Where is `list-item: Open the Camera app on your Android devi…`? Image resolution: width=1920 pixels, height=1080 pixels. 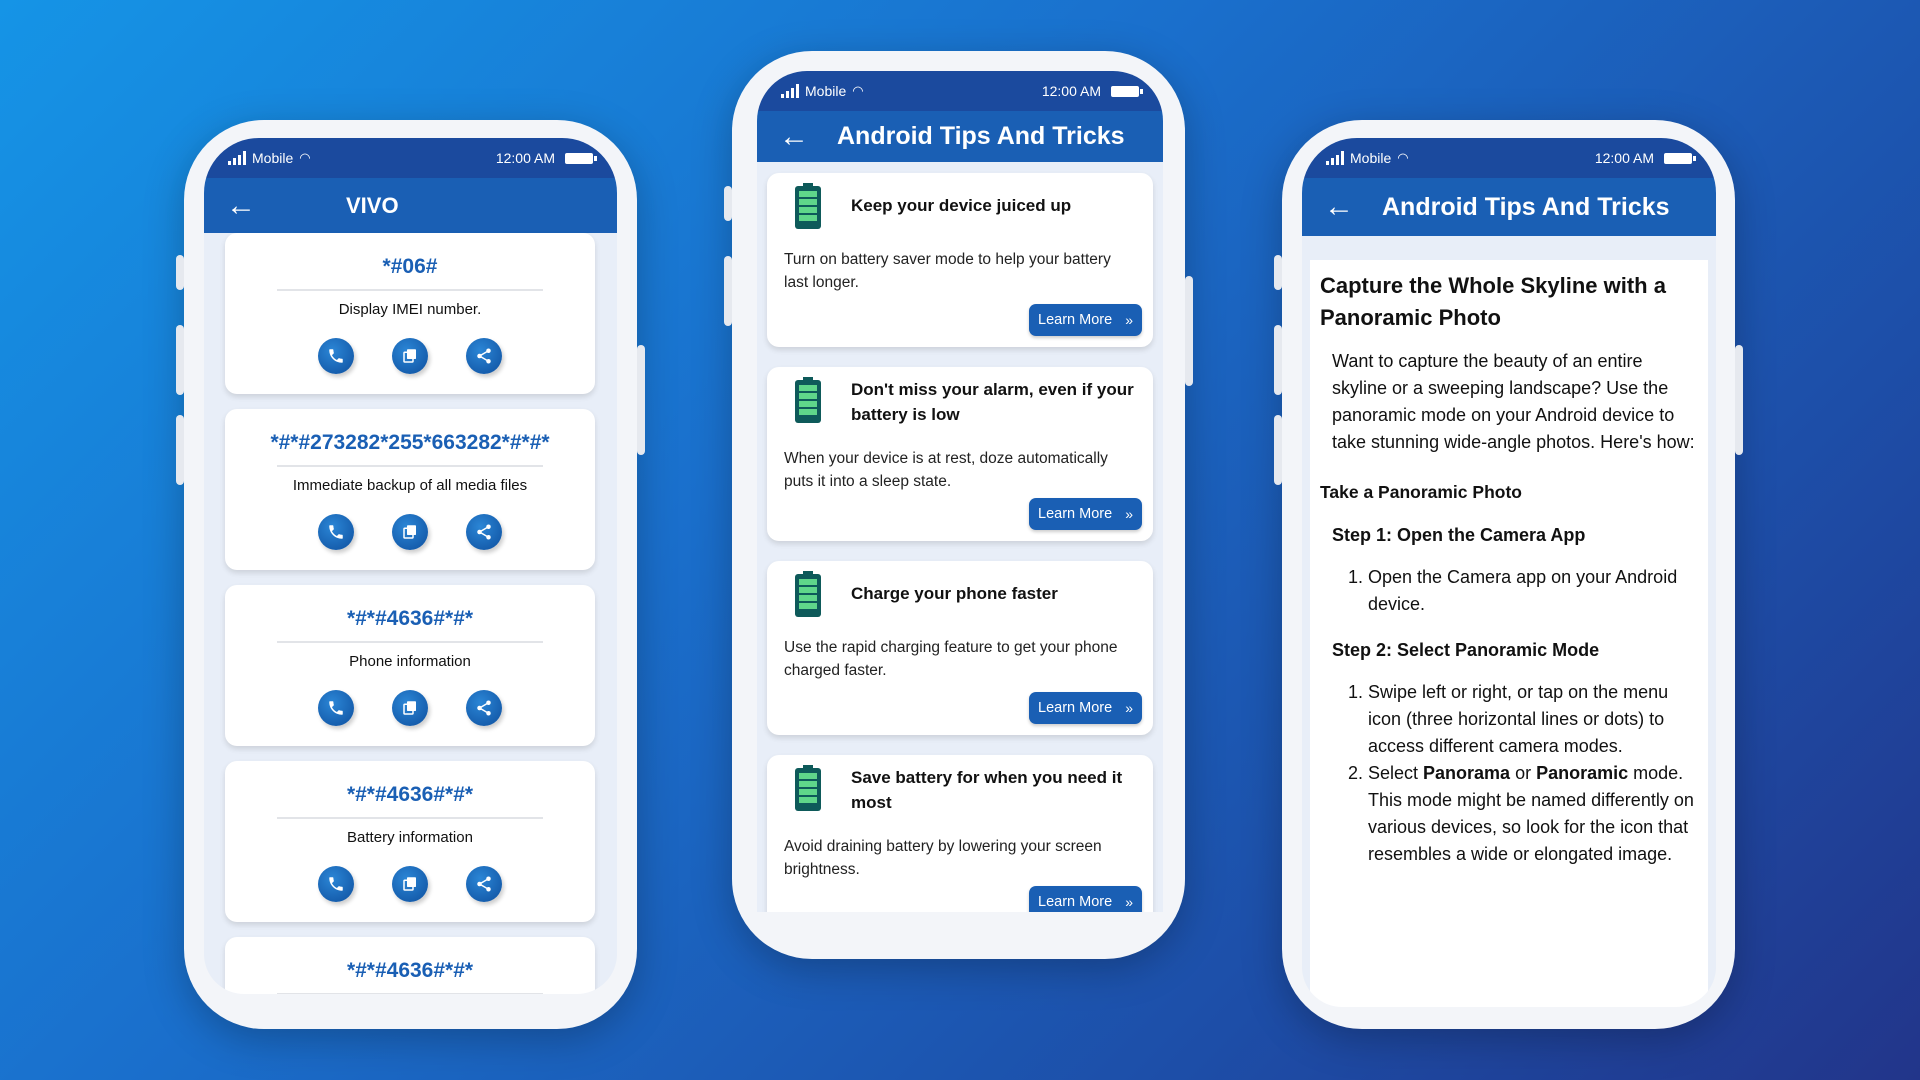 list-item: Open the Camera app on your Android devi… is located at coordinates (1533, 591).